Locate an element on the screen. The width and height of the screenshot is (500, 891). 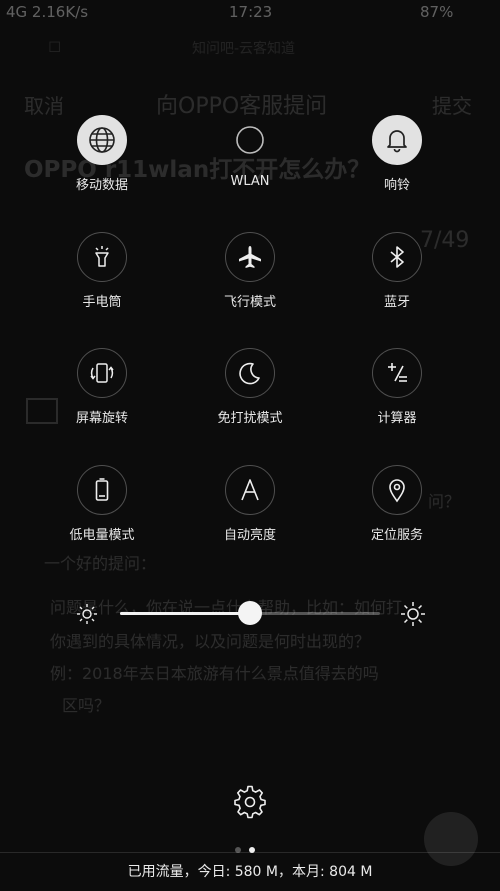
tile-location: 定位服务 is located at coordinates (397, 504).